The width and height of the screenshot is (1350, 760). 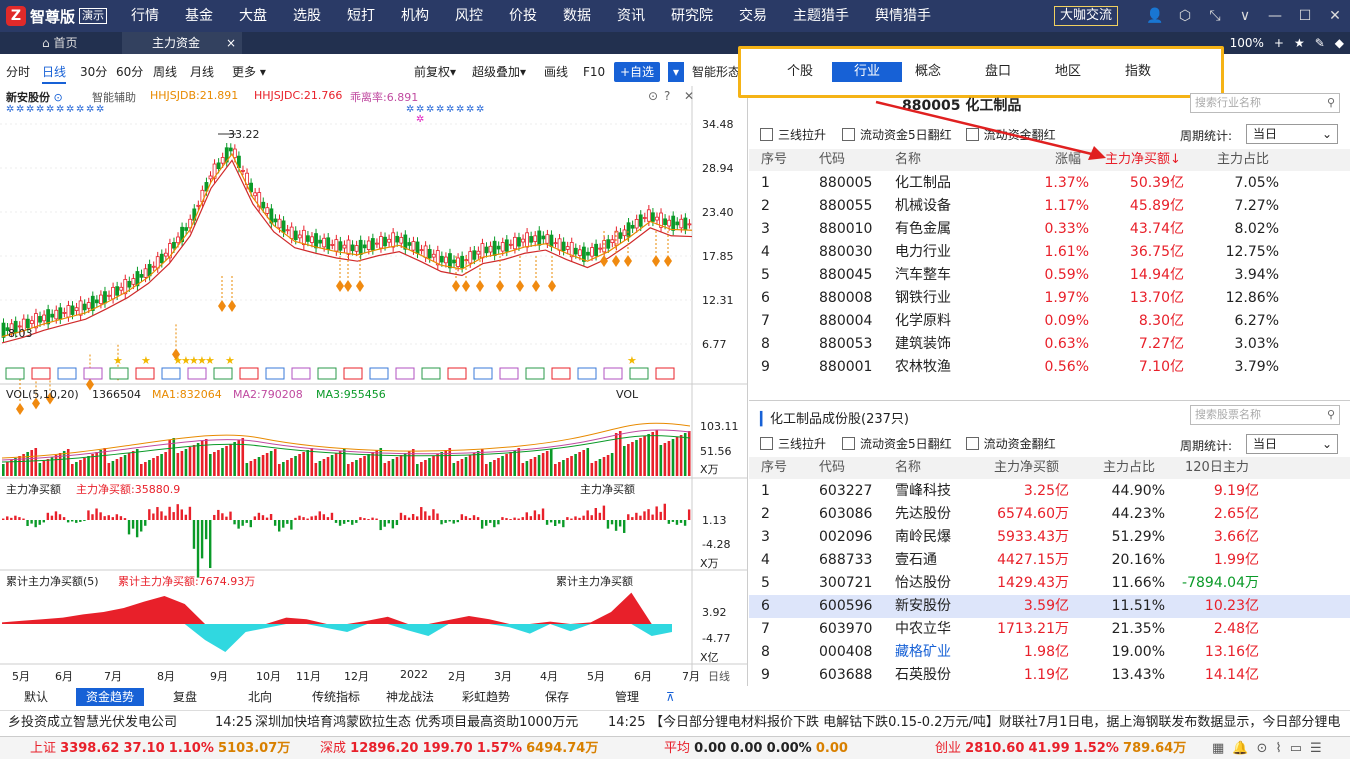 What do you see at coordinates (774, 160) in the screenshot?
I see `industry-header-0: 序号` at bounding box center [774, 160].